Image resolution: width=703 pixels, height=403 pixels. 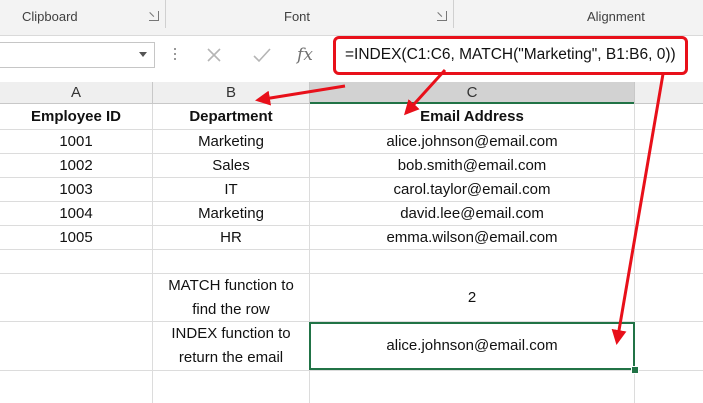 I want to click on arrow-to-column-b, so click(x=300, y=95).